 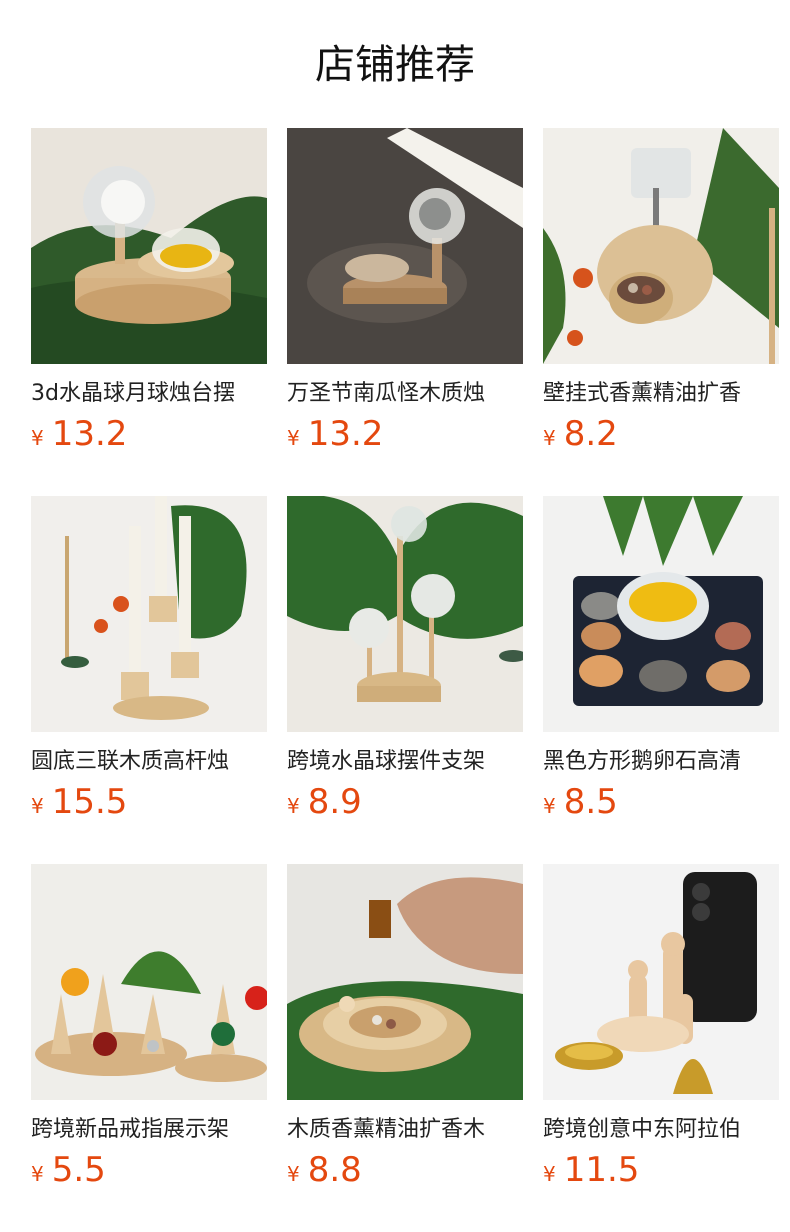 I want to click on product-card: 圆底三联木质高杆烛 ¥15.5, so click(x=149, y=680).